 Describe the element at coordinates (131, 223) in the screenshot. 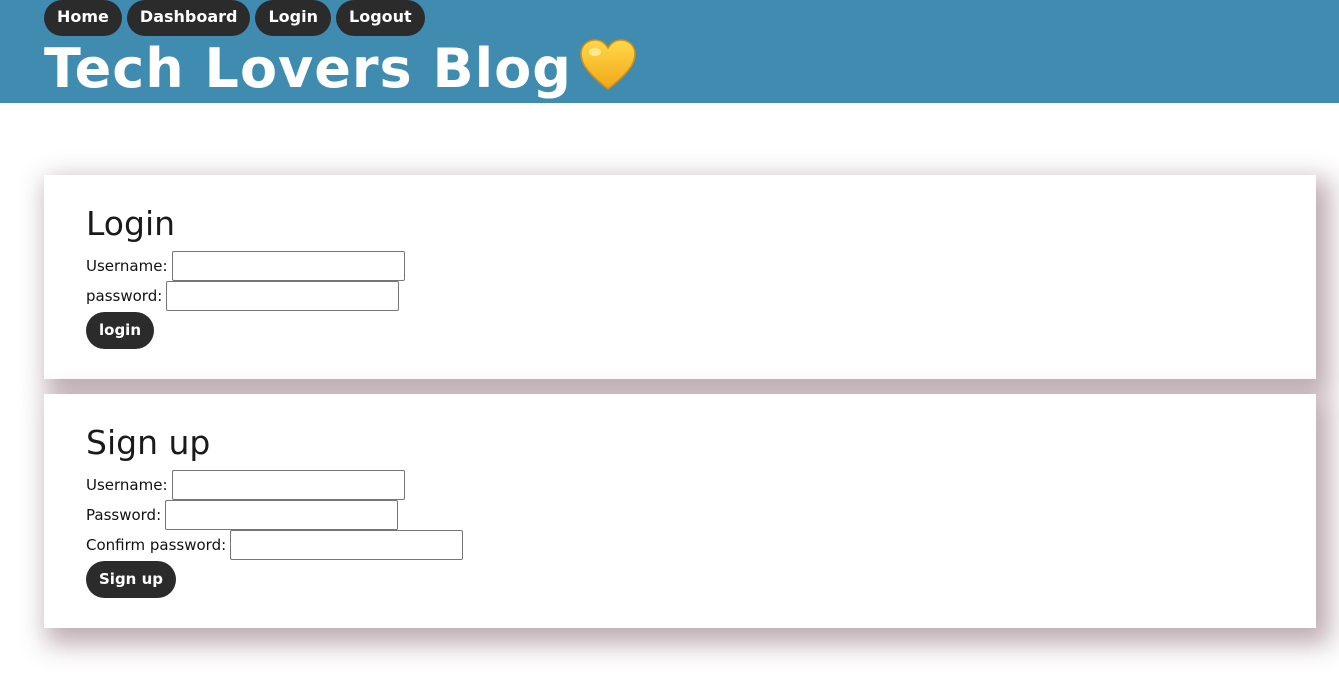

I see `login-heading: Login` at that location.